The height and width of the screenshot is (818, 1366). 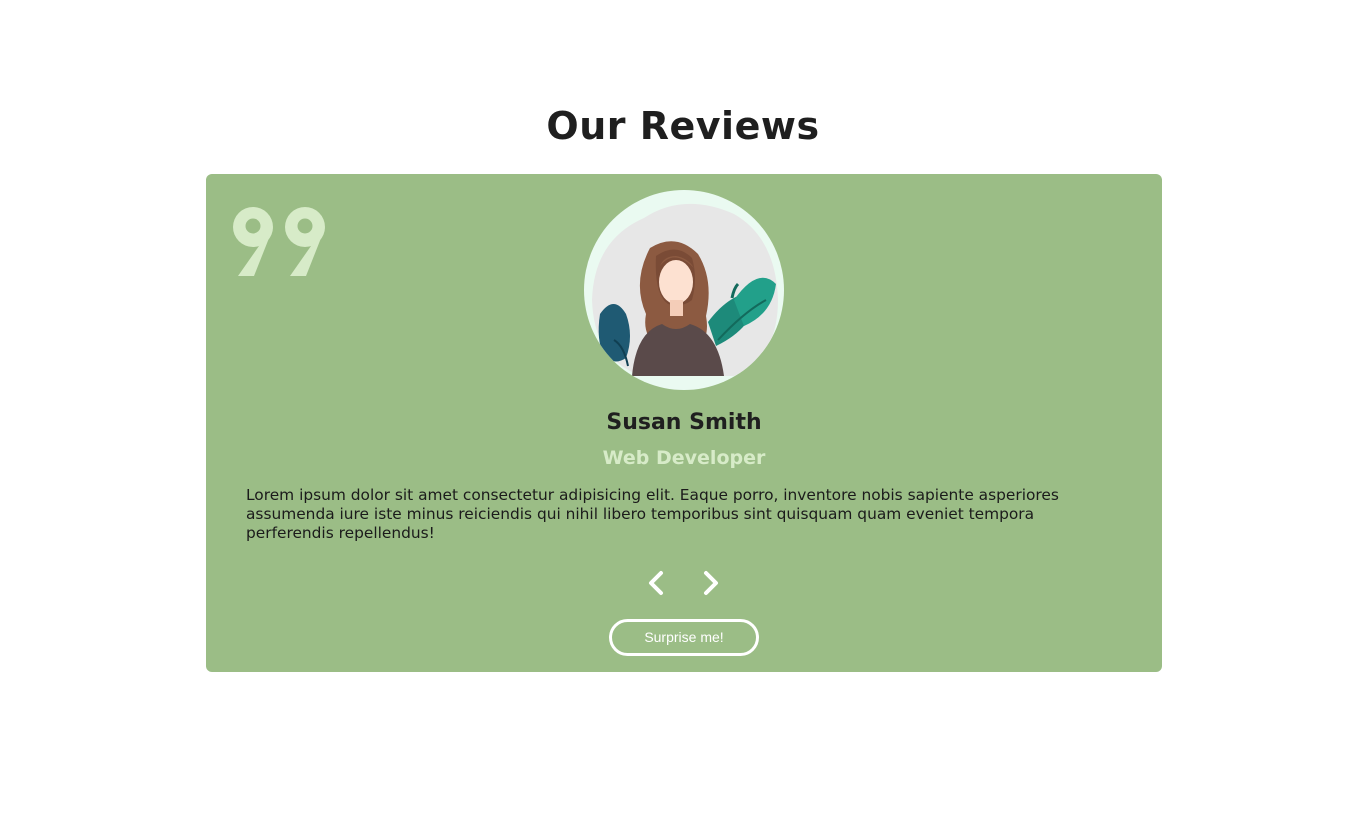 I want to click on prev-review-button, so click(x=657, y=583).